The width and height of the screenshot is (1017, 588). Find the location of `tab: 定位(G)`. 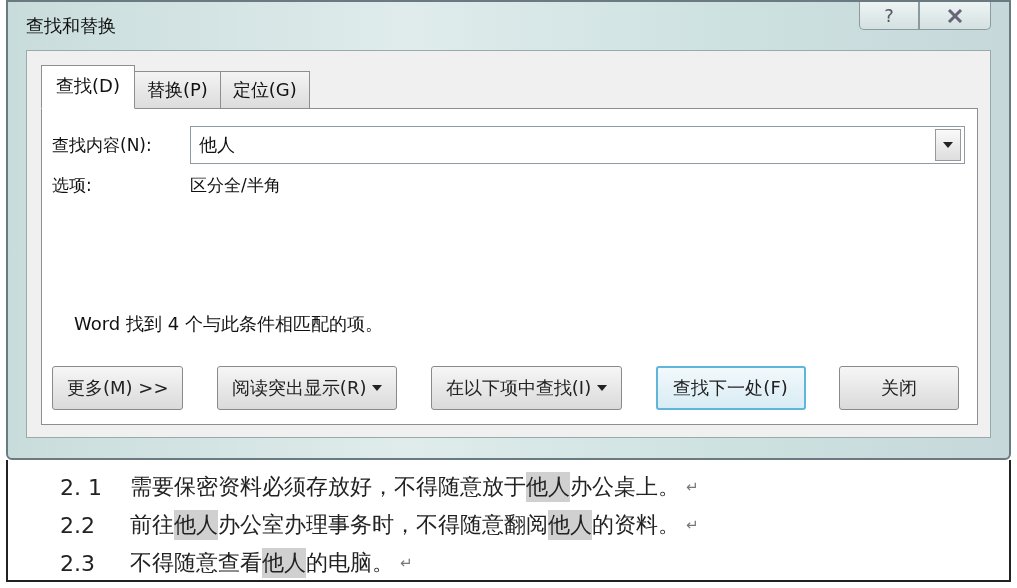

tab: 定位(G) is located at coordinates (264, 90).